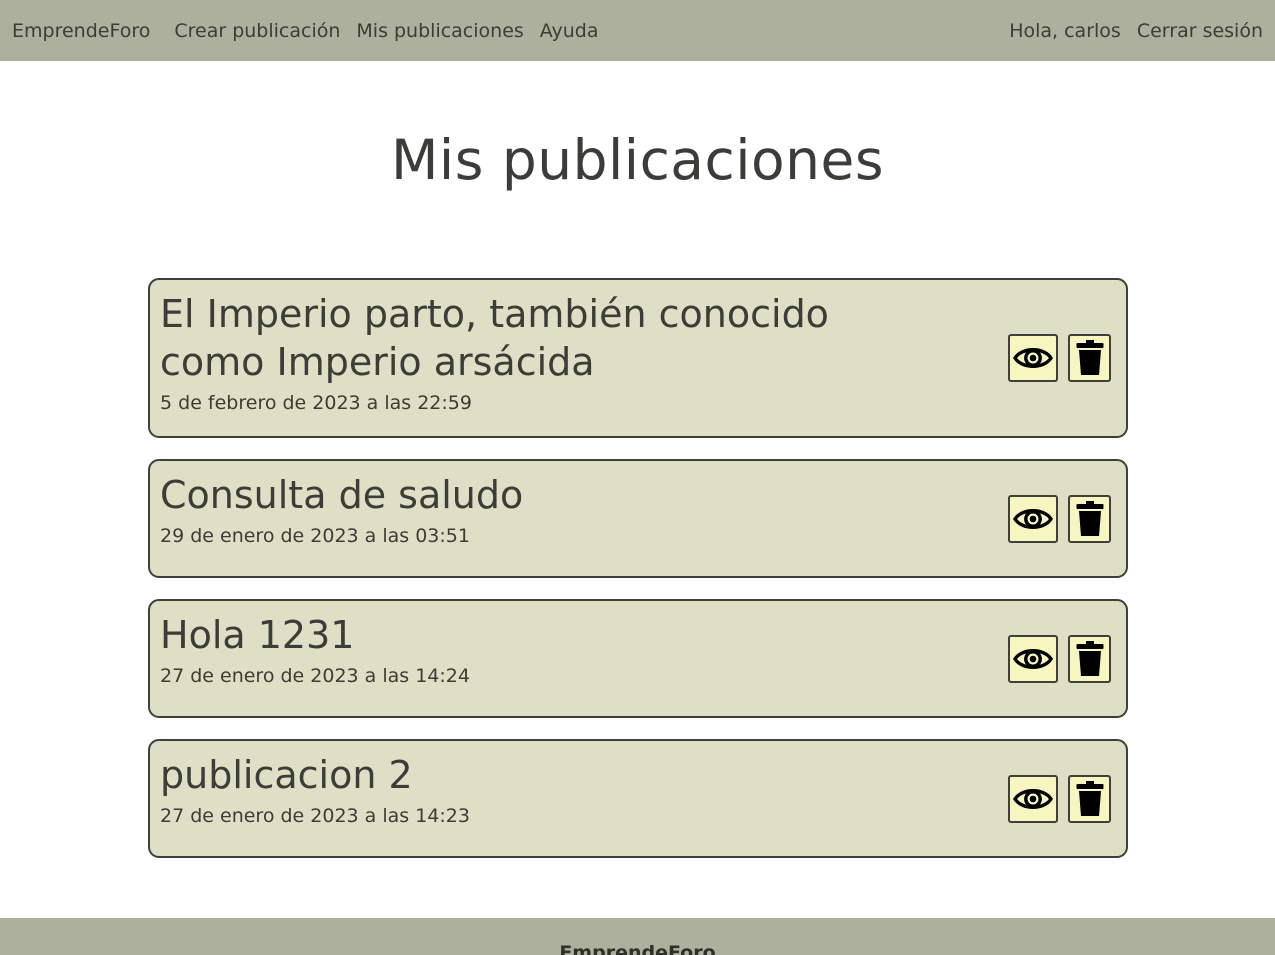 This screenshot has height=955, width=1275. What do you see at coordinates (1200, 31) in the screenshot?
I see `logout-link: Cerrar sesión` at bounding box center [1200, 31].